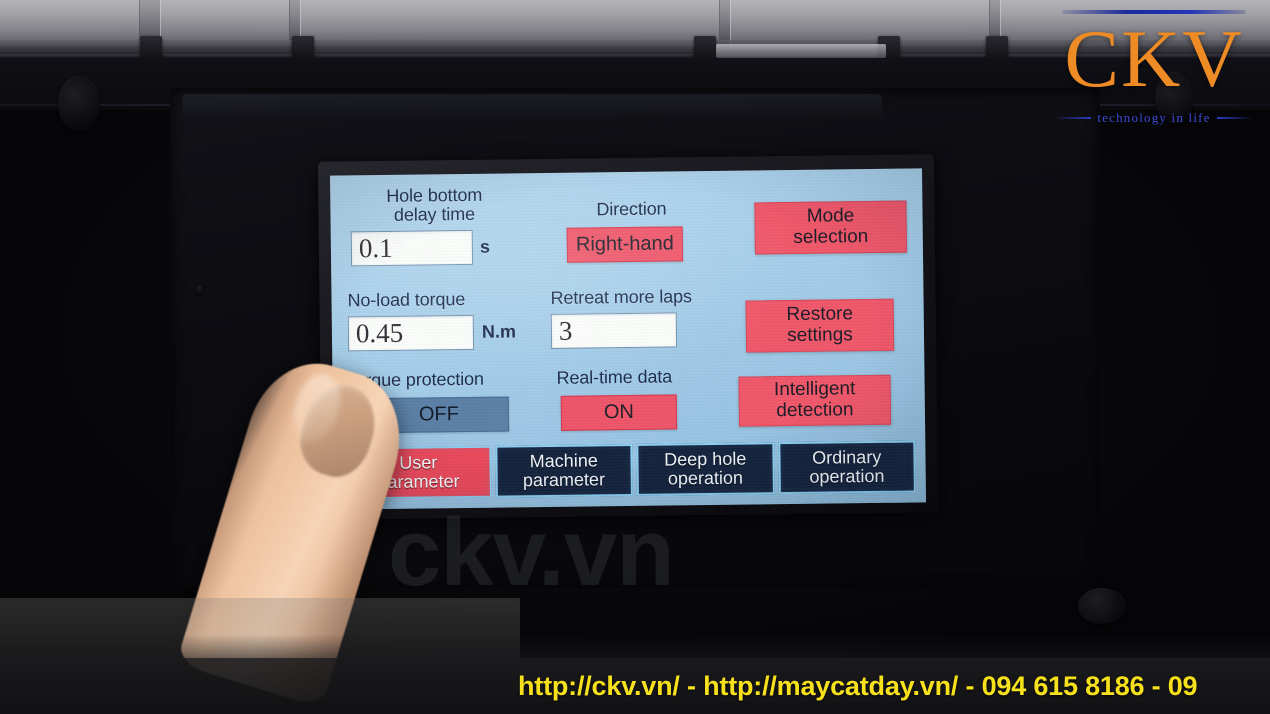  I want to click on field-label-direction: Direction, so click(631, 209).